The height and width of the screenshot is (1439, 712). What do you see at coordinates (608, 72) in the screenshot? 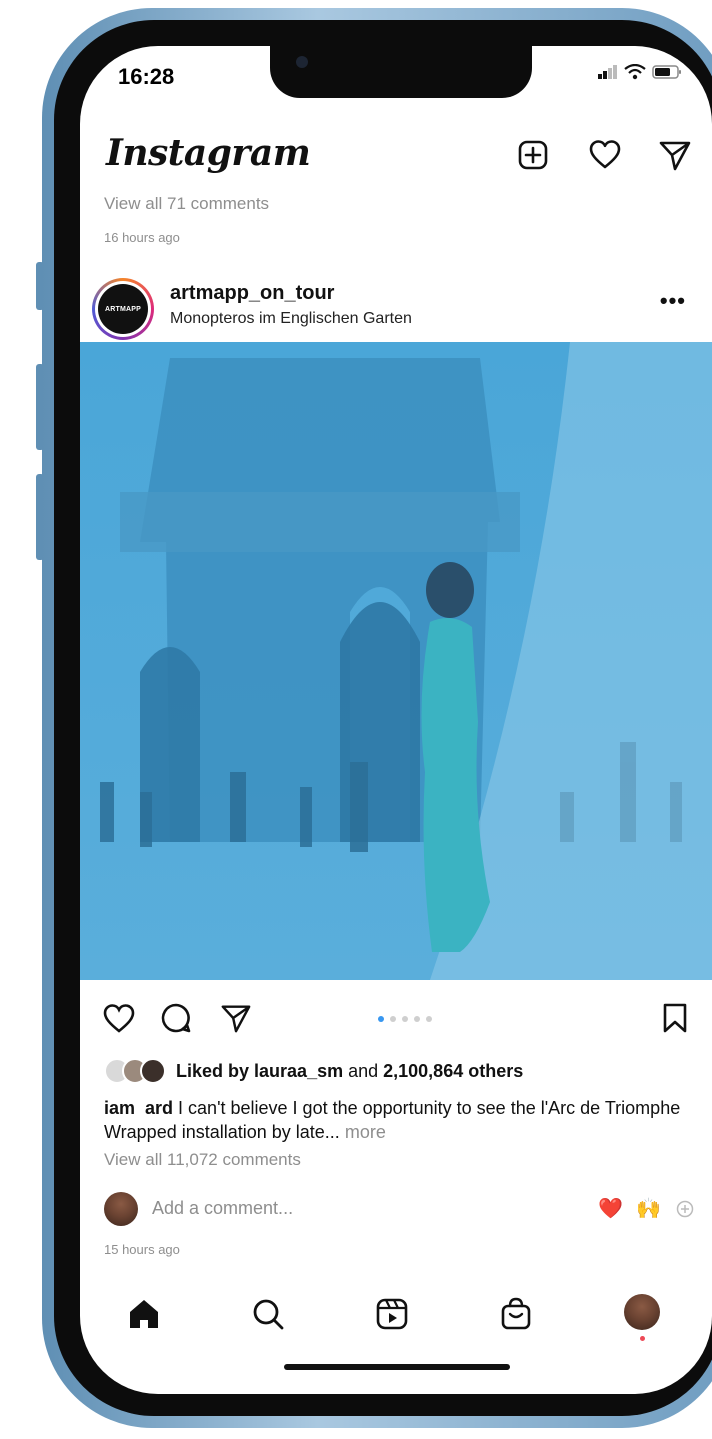
I see `signal-icon` at bounding box center [608, 72].